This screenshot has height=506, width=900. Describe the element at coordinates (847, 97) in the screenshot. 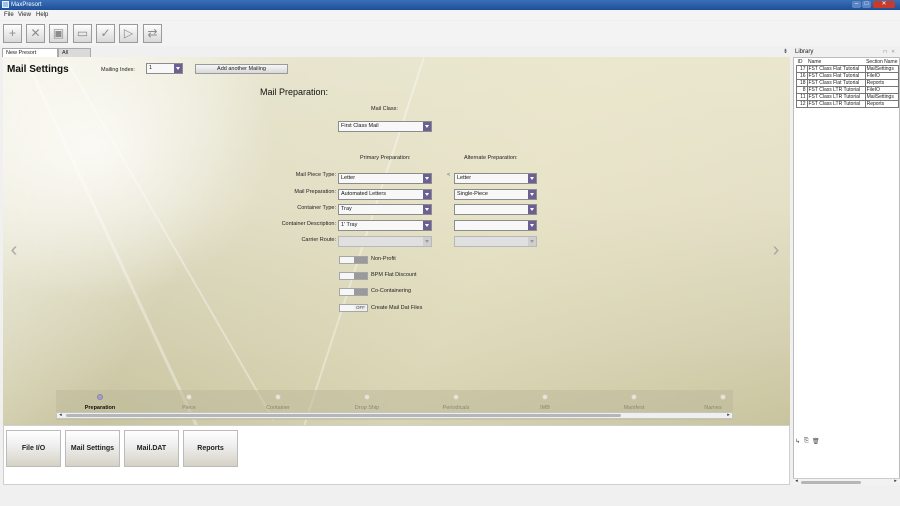

I see `table-row: 11 FST Class LTR Tutorial MailSettings` at that location.